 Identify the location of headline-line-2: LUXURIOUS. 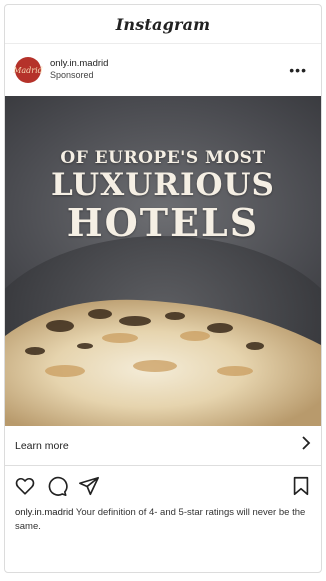
(163, 185).